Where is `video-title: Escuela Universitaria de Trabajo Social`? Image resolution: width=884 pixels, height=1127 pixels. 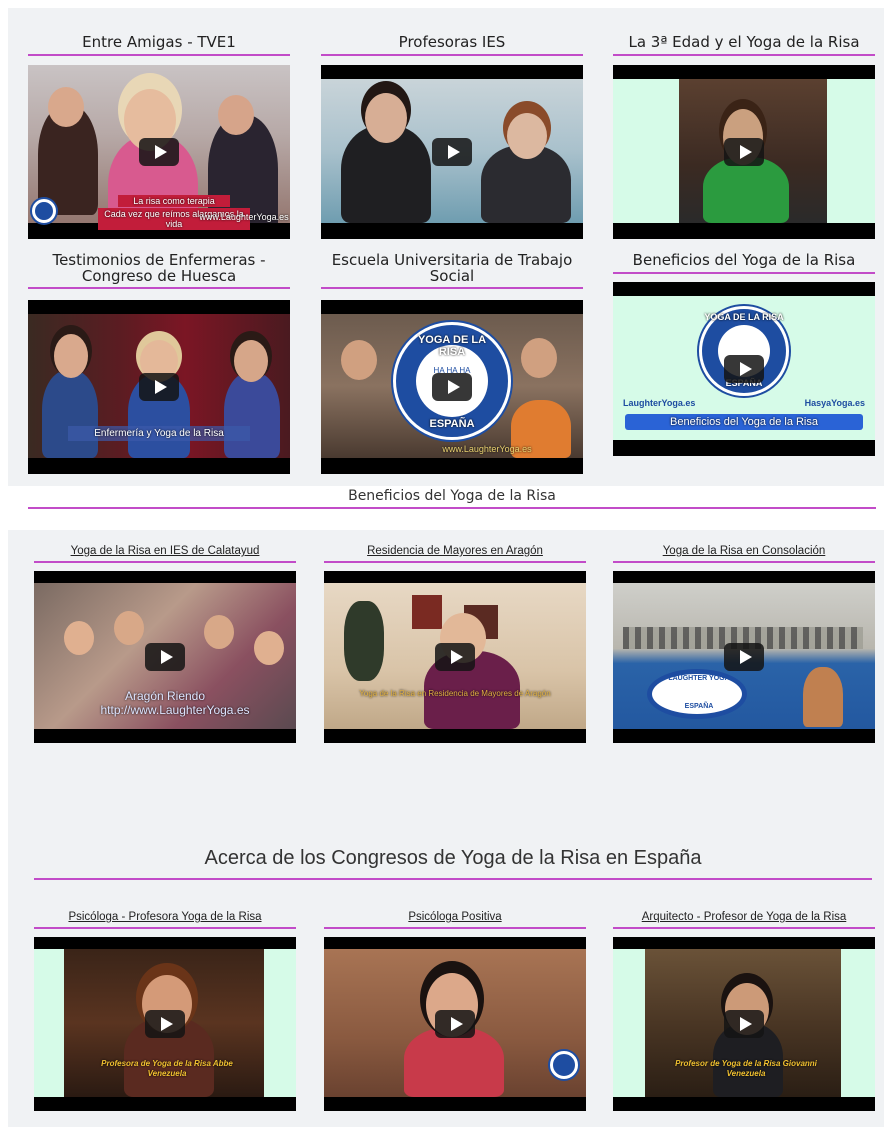 video-title: Escuela Universitaria de Trabajo Social is located at coordinates (452, 270).